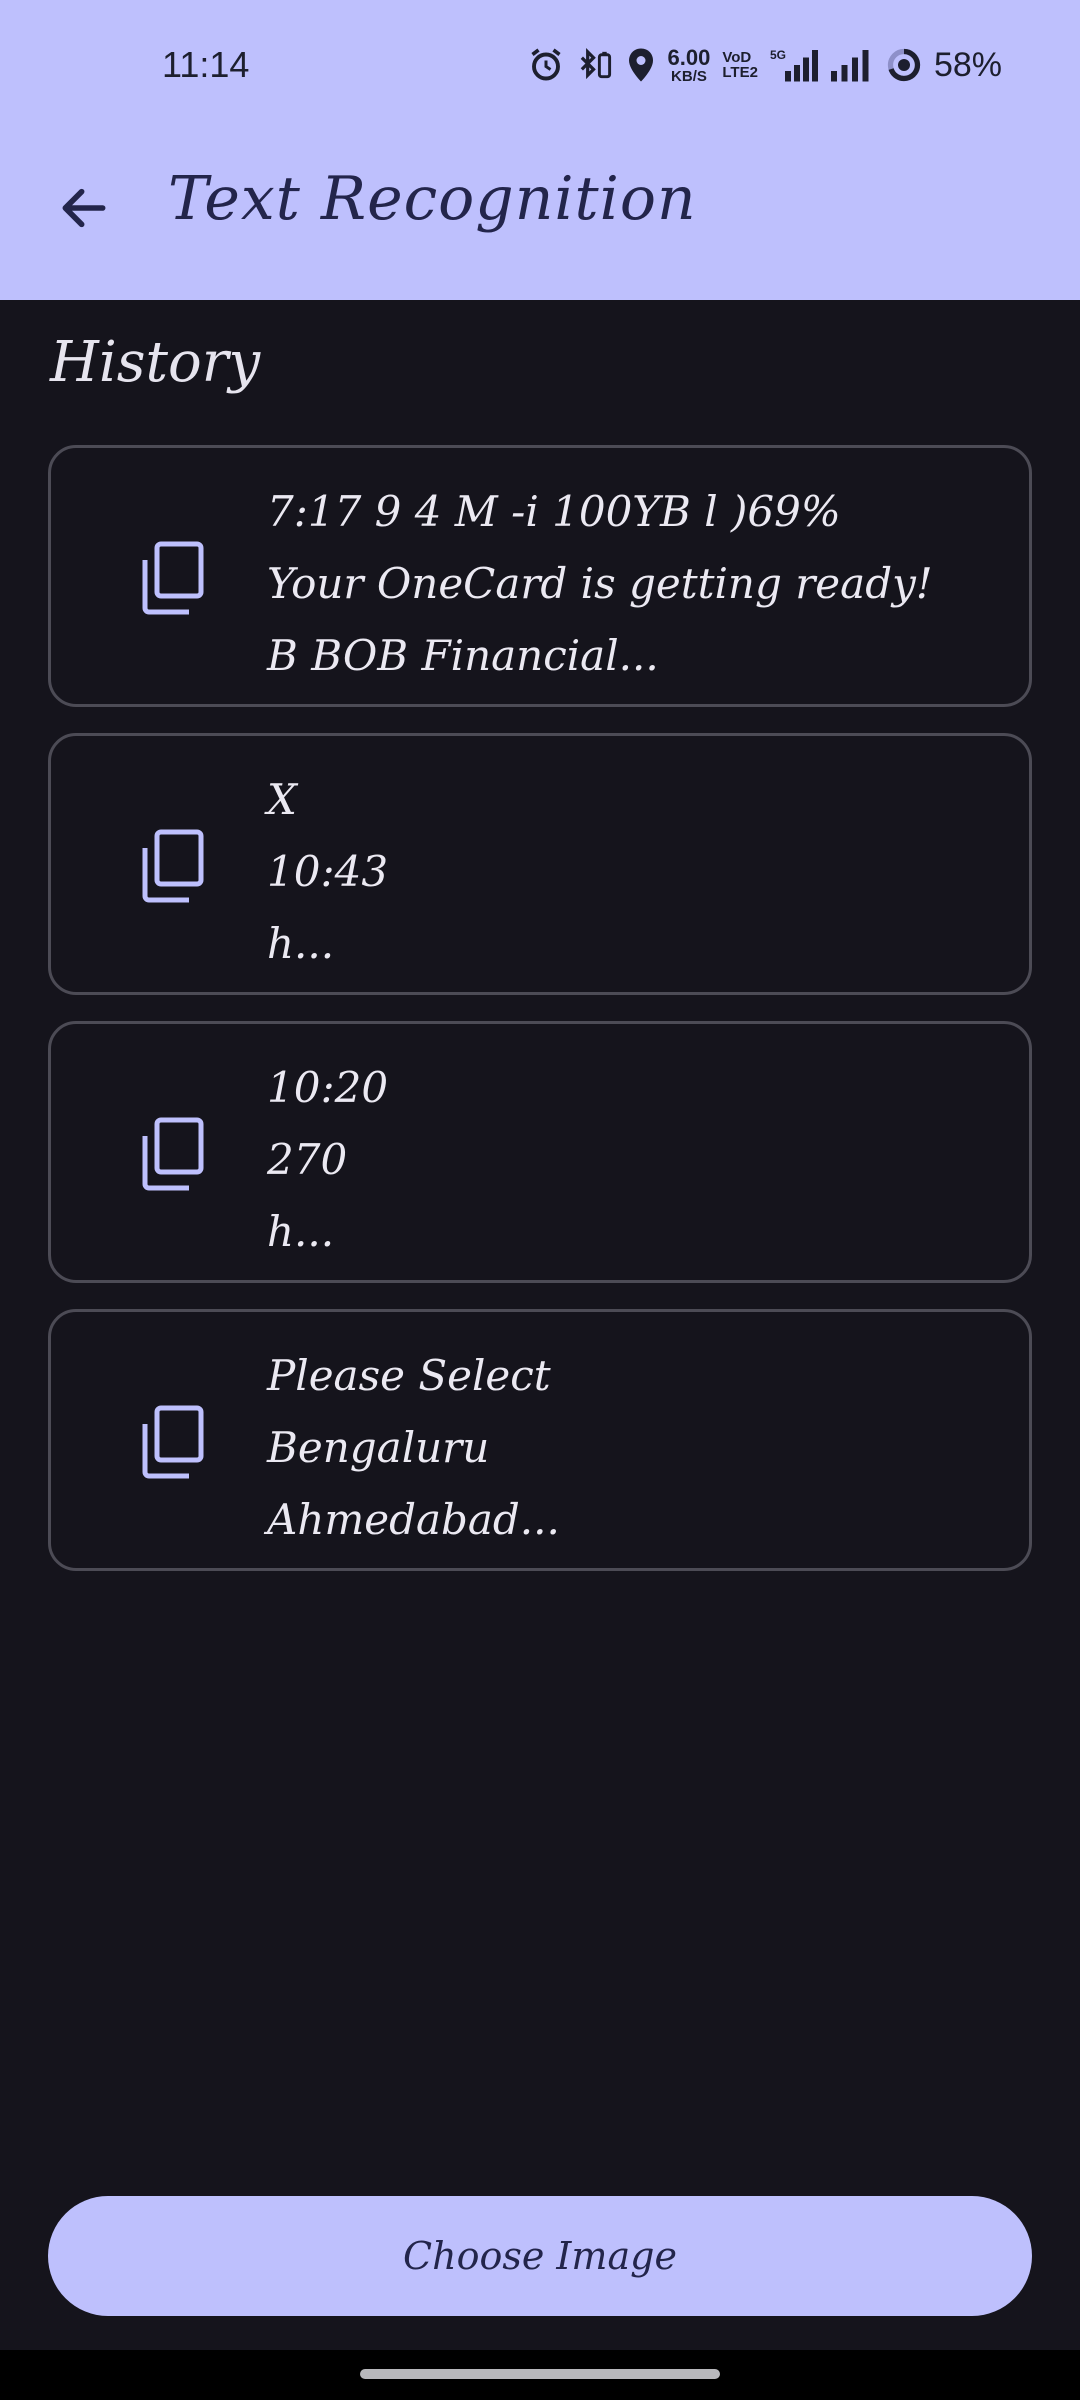 This screenshot has width=1080, height=2400. What do you see at coordinates (378, 1447) in the screenshot?
I see `history-line: Bengaluru` at bounding box center [378, 1447].